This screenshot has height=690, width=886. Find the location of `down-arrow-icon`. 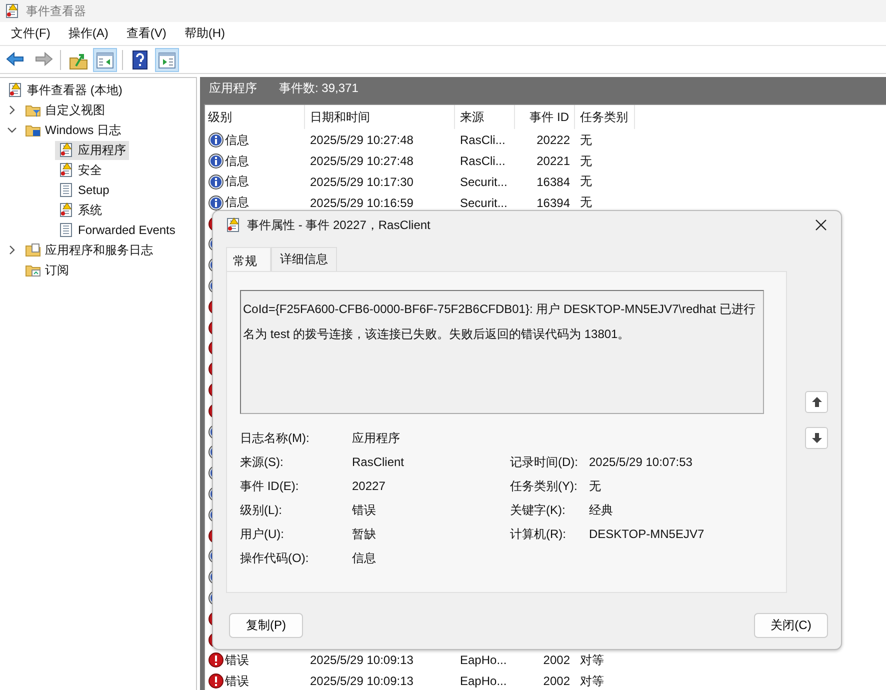

down-arrow-icon is located at coordinates (816, 438).